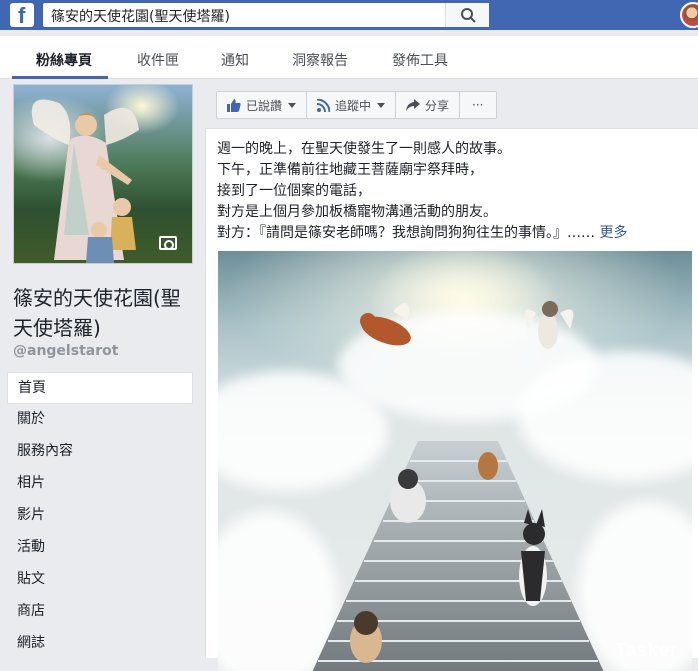 The width and height of the screenshot is (698, 671). What do you see at coordinates (350, 170) in the screenshot?
I see `post-line: 下午，正準備前往地藏王菩薩廟宇祭拜時，` at bounding box center [350, 170].